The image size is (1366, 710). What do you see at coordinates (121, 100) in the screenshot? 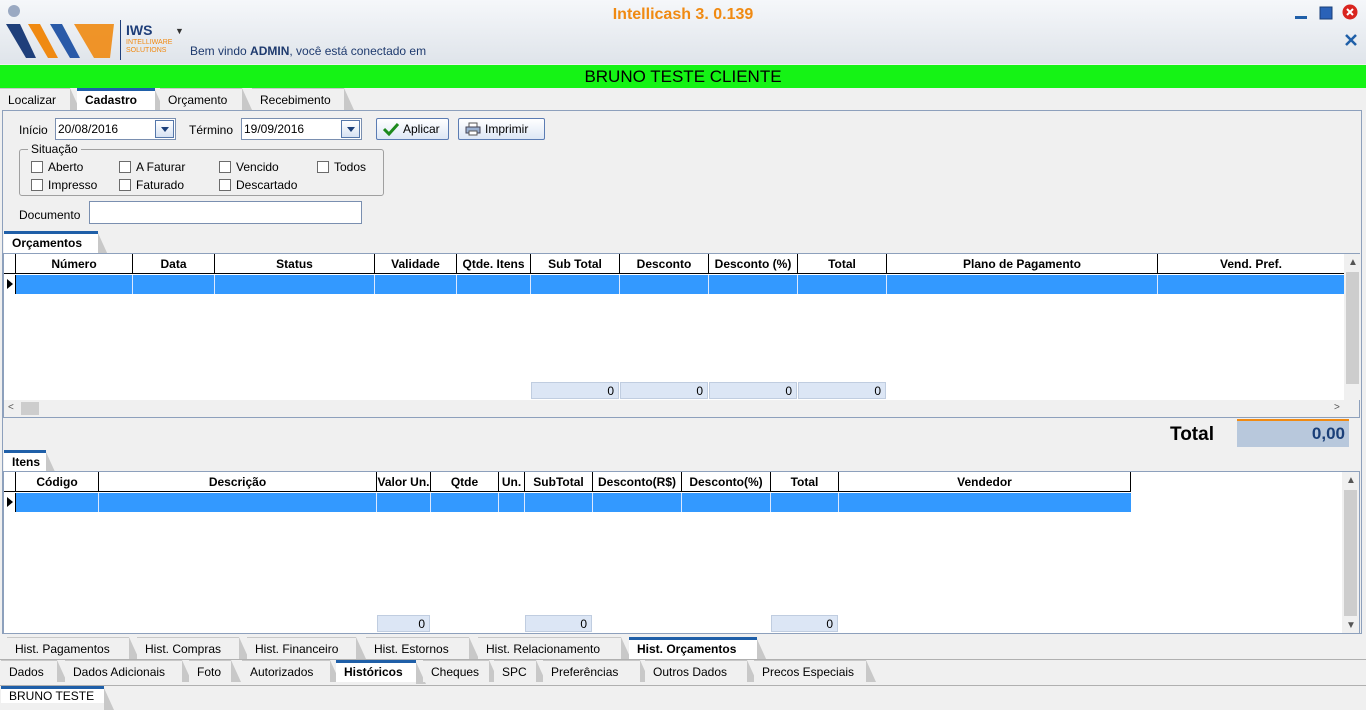
I see `tab-cadastro: Cadastro` at bounding box center [121, 100].